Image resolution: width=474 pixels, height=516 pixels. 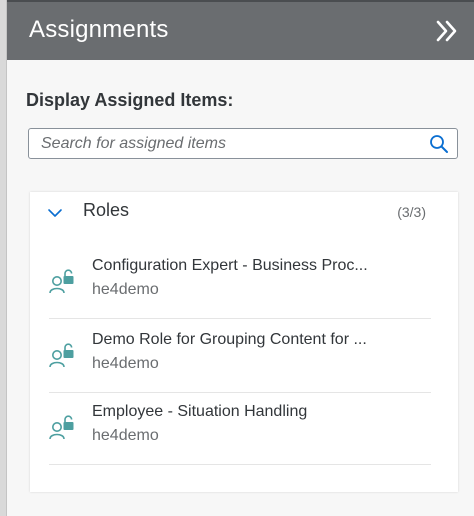 What do you see at coordinates (130, 100) in the screenshot?
I see `display-assigned-items-label: Display Assigned Items:` at bounding box center [130, 100].